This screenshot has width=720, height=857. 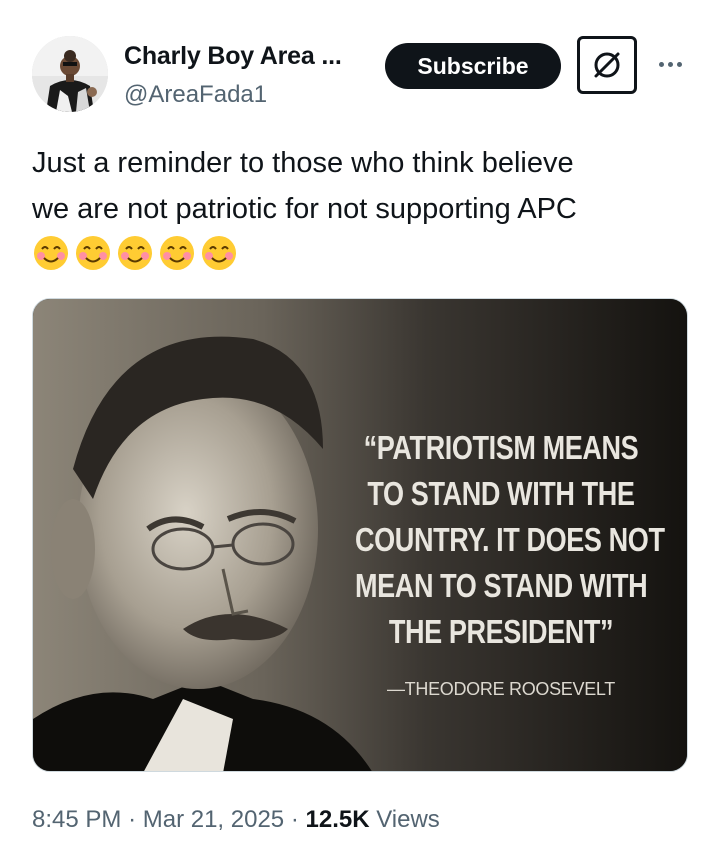 I want to click on author-handle: @AreaFada1, so click(x=195, y=95).